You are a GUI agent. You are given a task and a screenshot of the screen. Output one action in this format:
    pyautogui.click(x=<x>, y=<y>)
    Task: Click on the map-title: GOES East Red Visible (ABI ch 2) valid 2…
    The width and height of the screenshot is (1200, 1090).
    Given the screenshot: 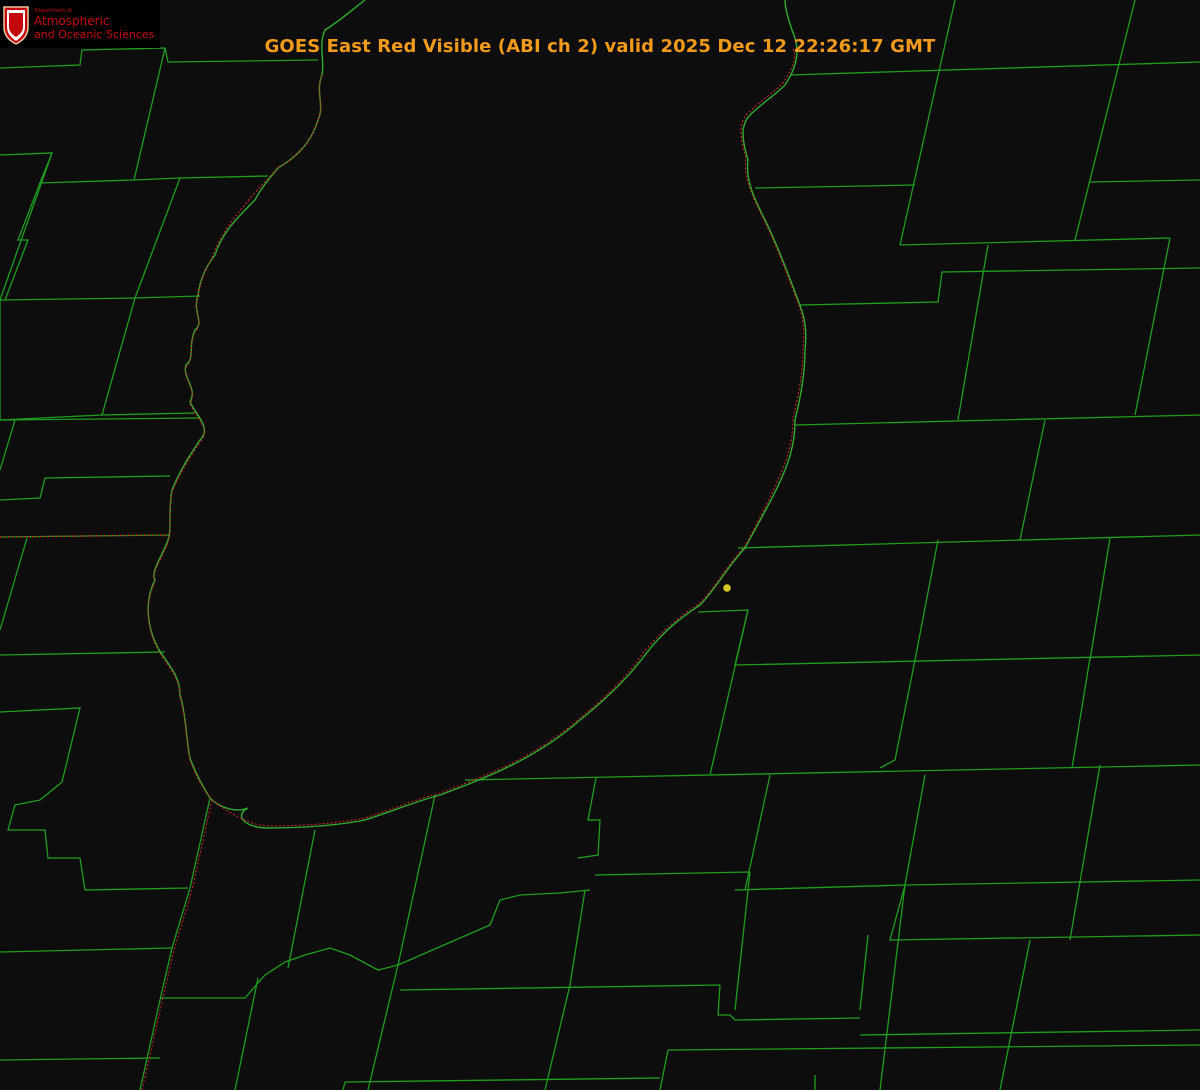 What is the action you would take?
    pyautogui.click(x=600, y=46)
    